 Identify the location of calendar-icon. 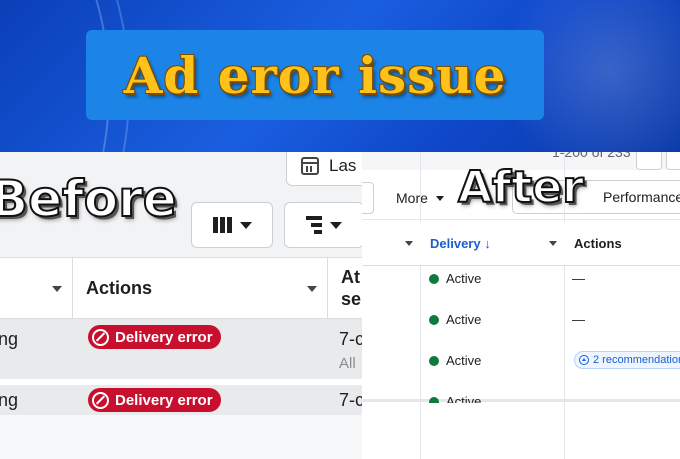
(310, 166).